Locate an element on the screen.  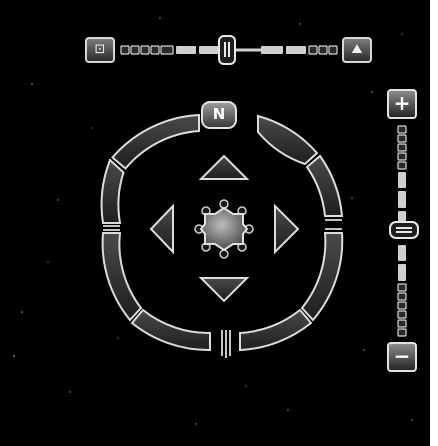
zoom-in-button: + is located at coordinates (402, 104).